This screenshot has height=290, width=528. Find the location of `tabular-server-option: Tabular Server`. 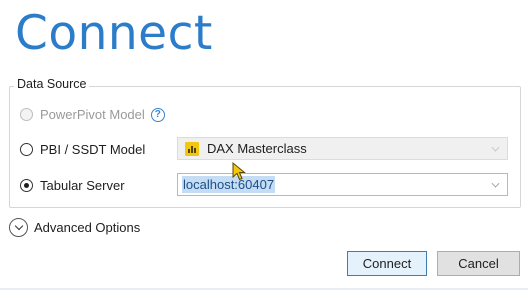

tabular-server-option: Tabular Server is located at coordinates (72, 185).